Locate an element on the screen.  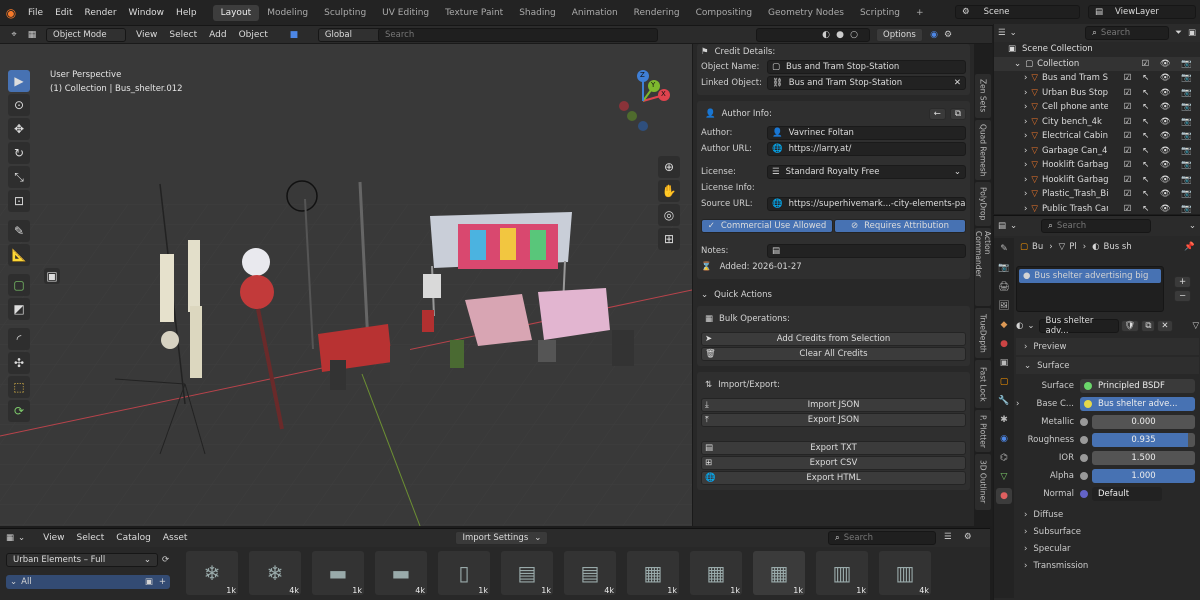
outliner-item: › ▽ City bench_4k ☑ ↖ 👁 📷 is located at coordinates (1097, 122).